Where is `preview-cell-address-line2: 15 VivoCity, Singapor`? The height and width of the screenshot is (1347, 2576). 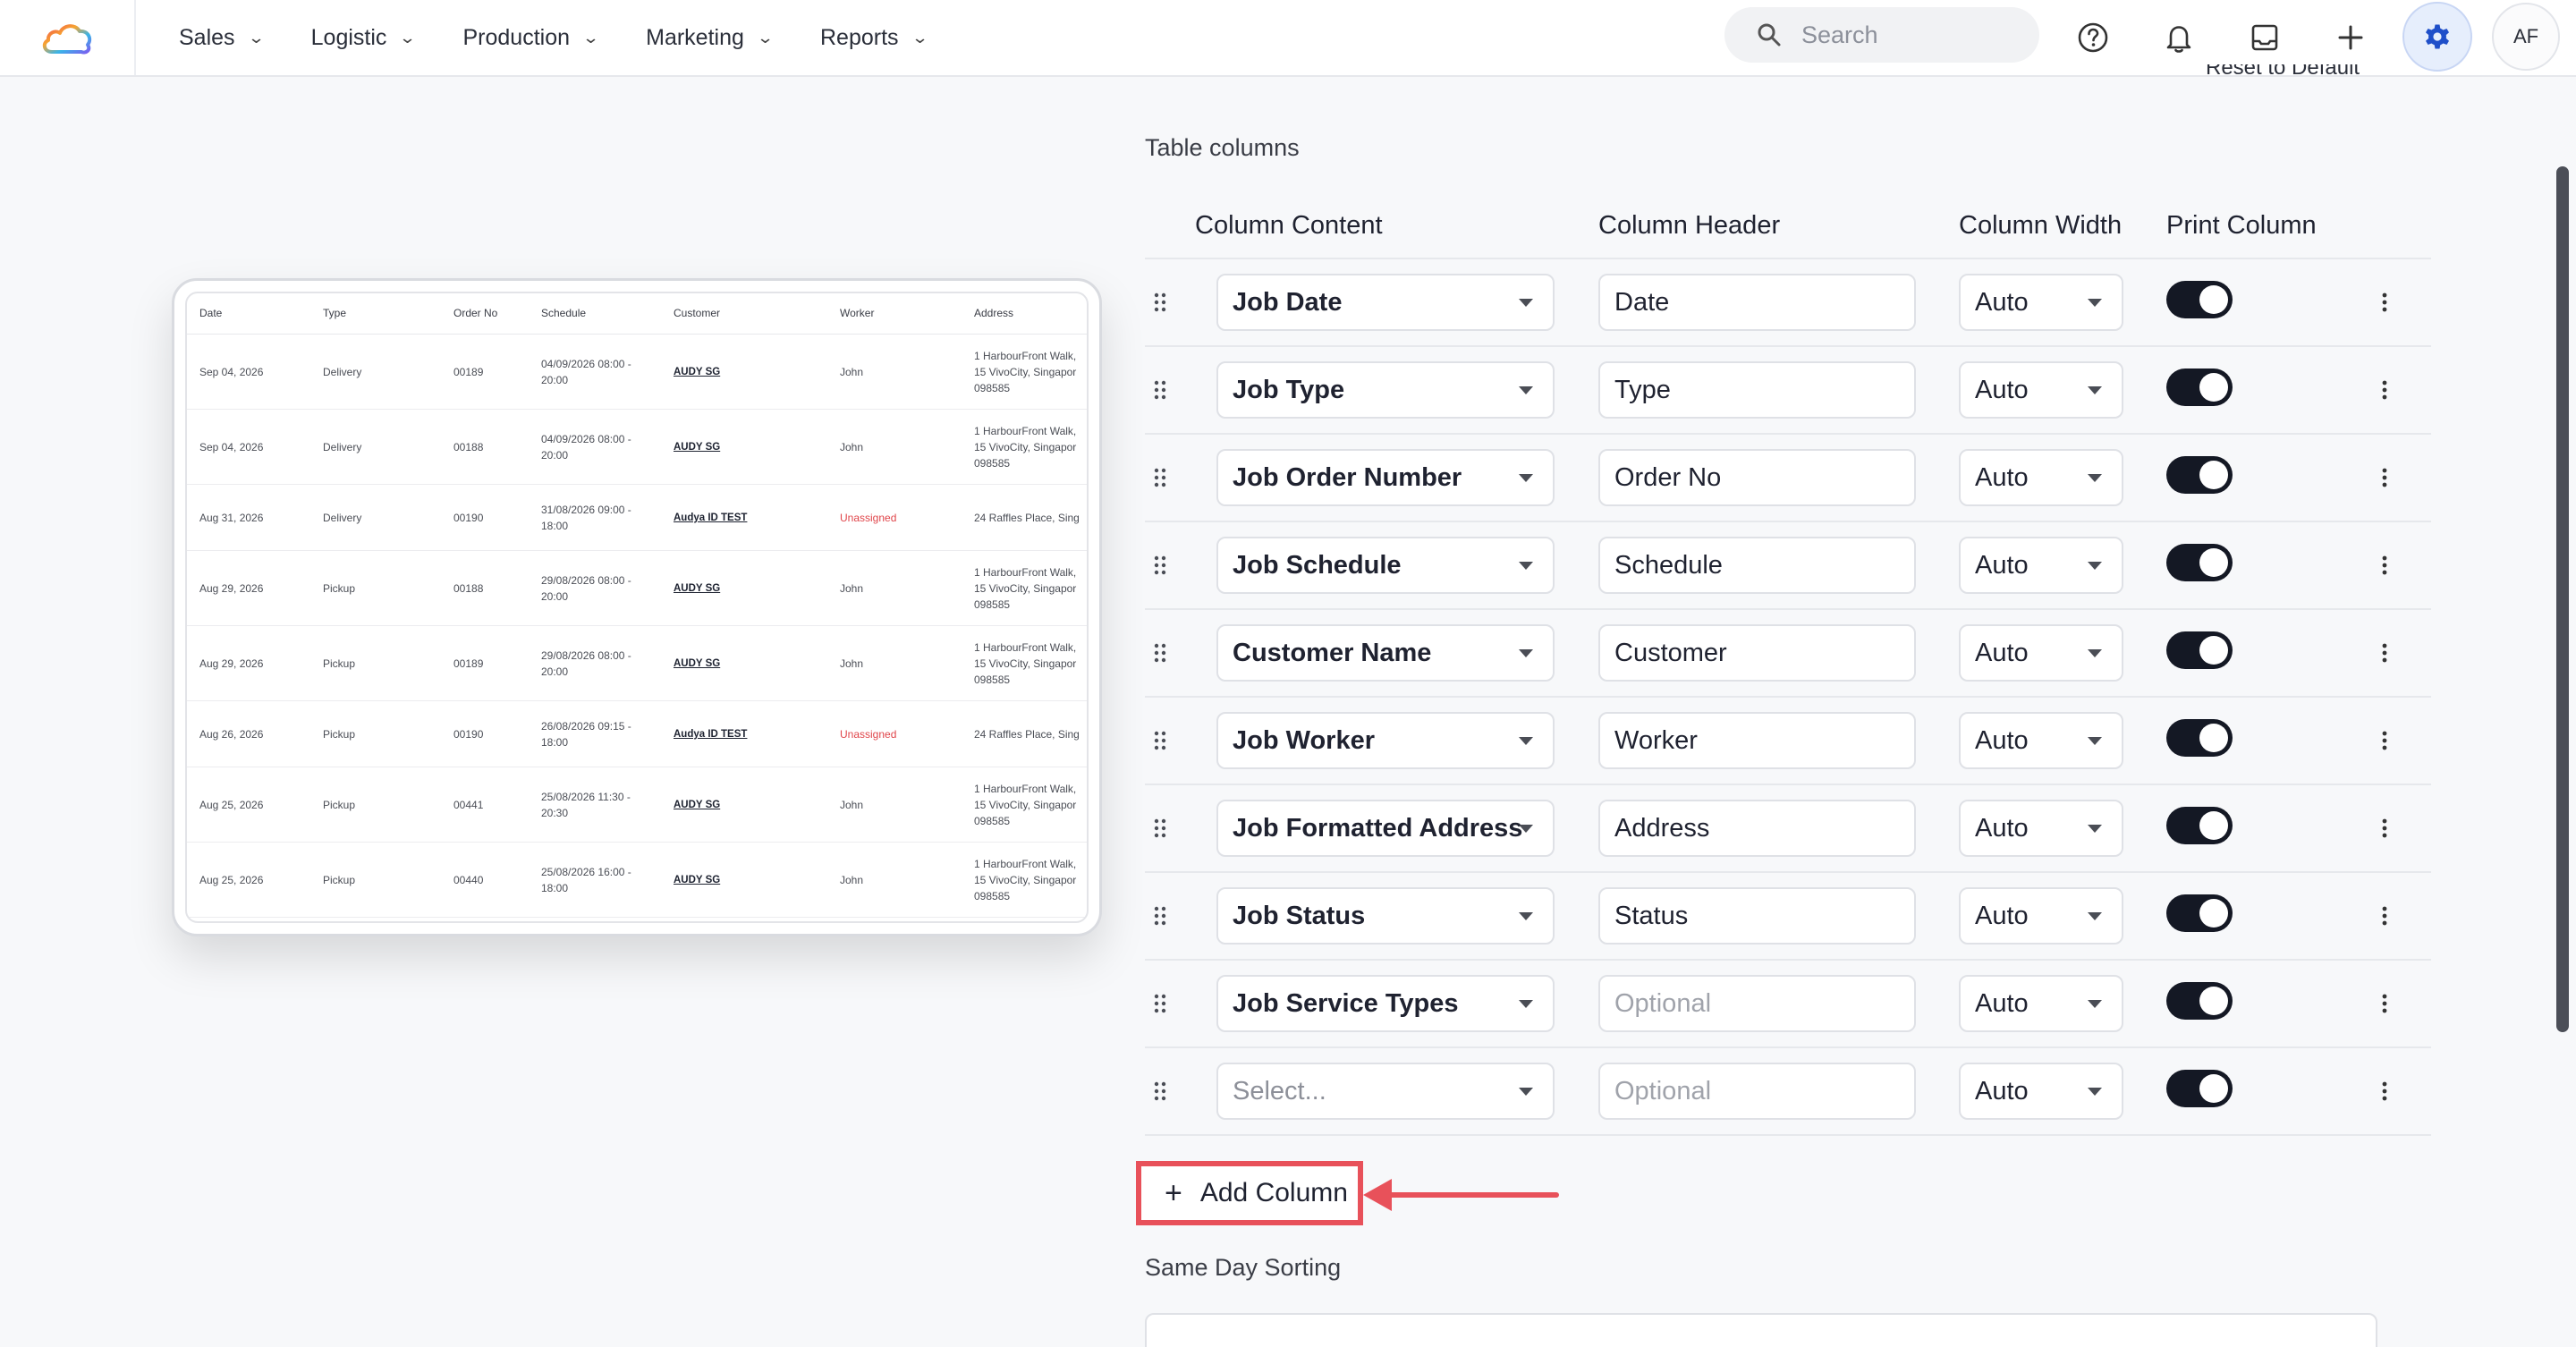
preview-cell-address-line2: 15 VivoCity, Singapor is located at coordinates (1025, 805).